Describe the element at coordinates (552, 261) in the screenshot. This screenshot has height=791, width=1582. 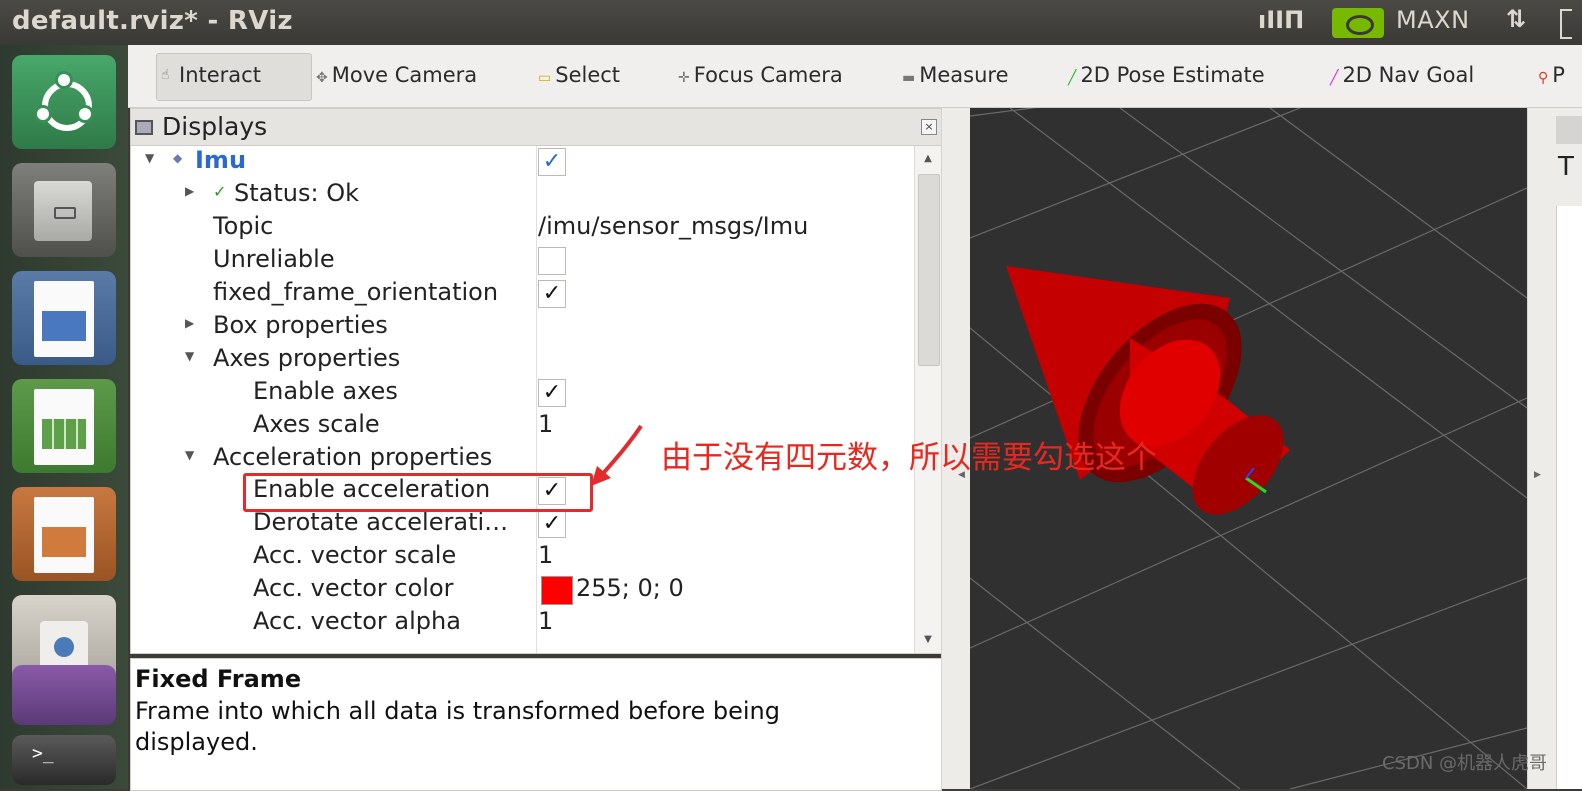
I see `unreliable-checkbox` at that location.